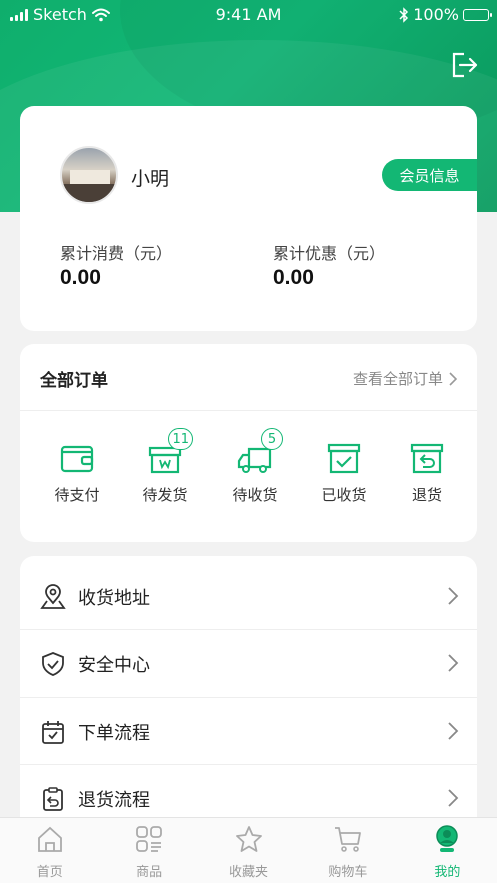  Describe the element at coordinates (150, 179) in the screenshot. I see `user-name: 小明` at that location.